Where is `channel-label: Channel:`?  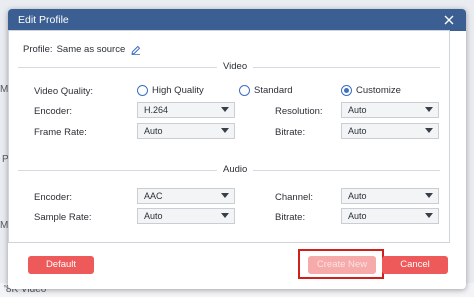
channel-label: Channel: is located at coordinates (294, 197).